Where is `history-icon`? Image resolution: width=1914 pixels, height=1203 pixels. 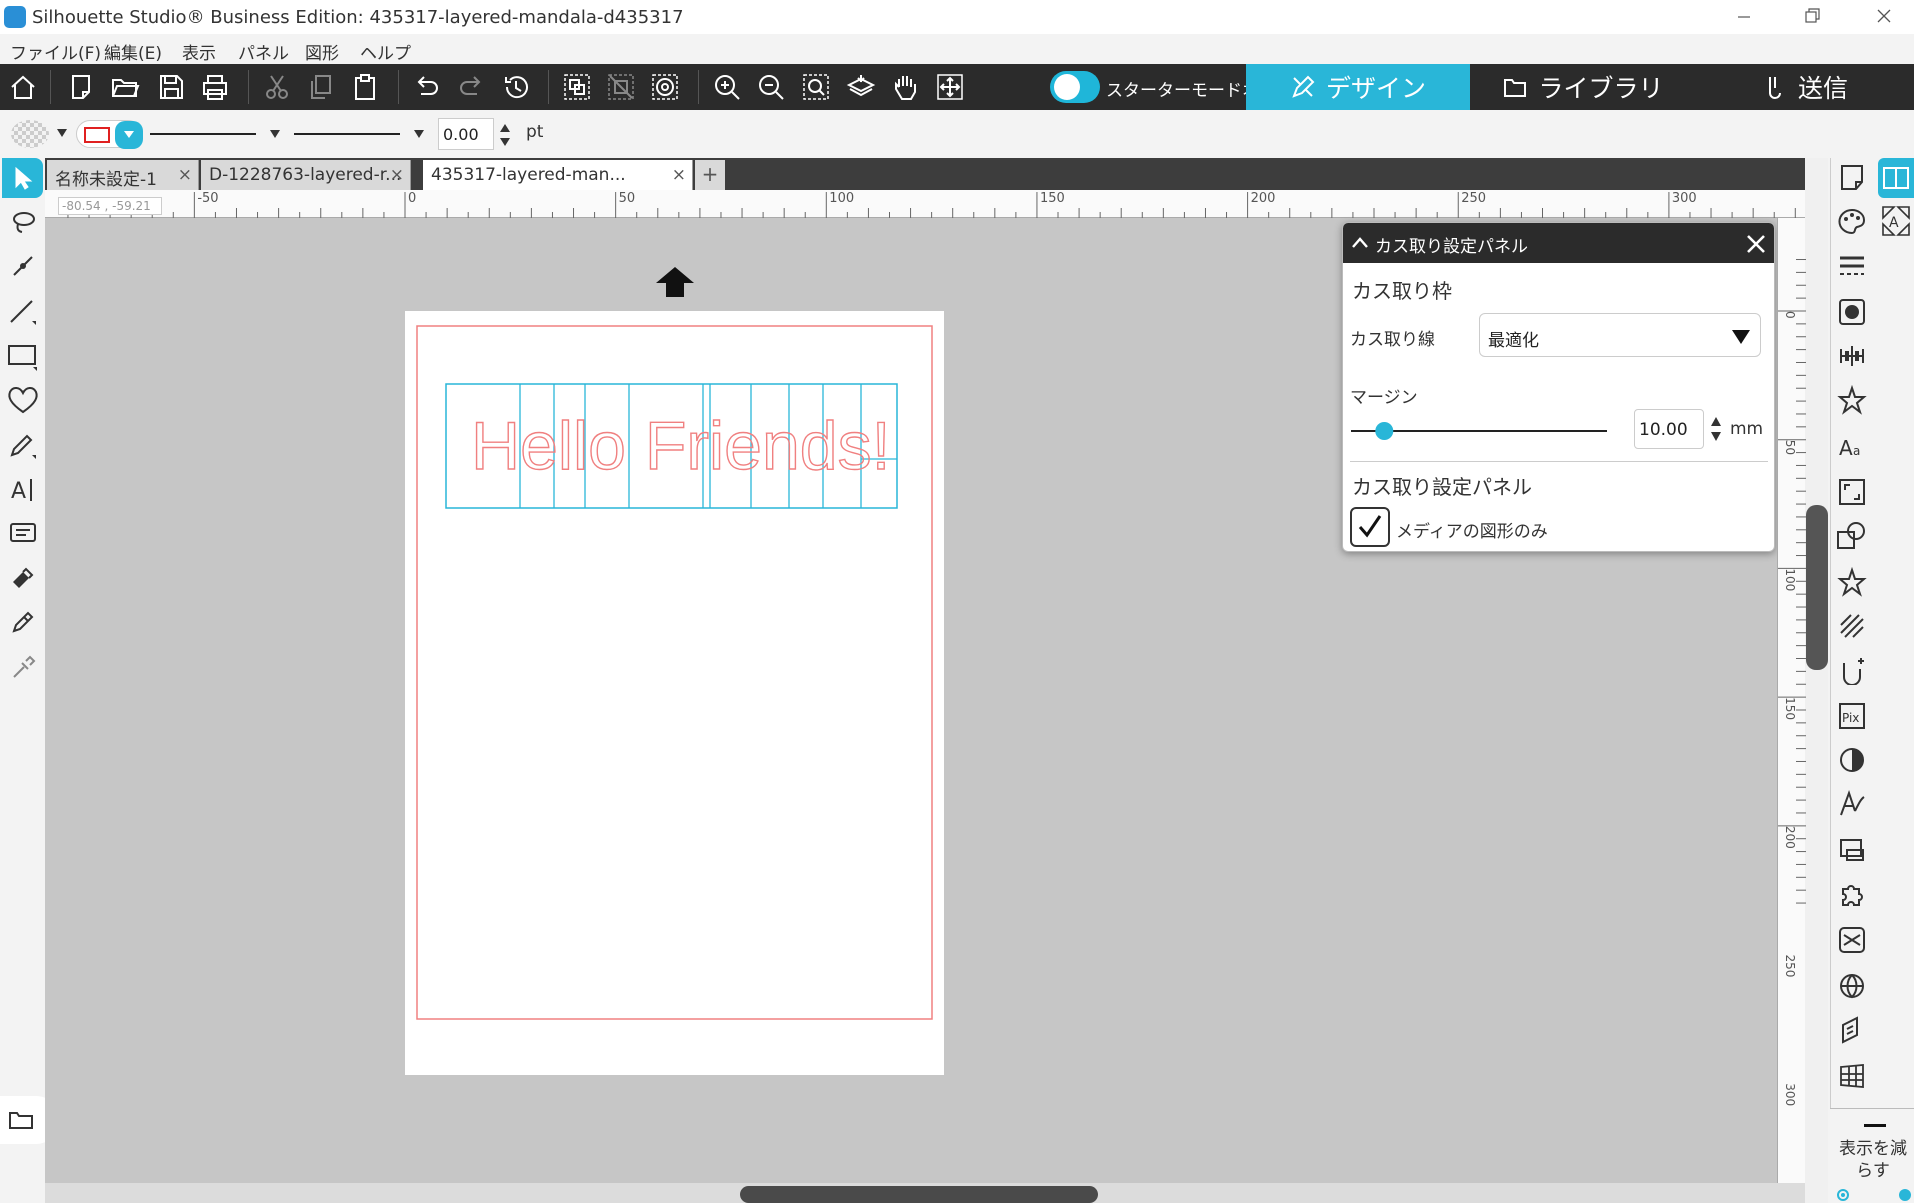
history-icon is located at coordinates (516, 87).